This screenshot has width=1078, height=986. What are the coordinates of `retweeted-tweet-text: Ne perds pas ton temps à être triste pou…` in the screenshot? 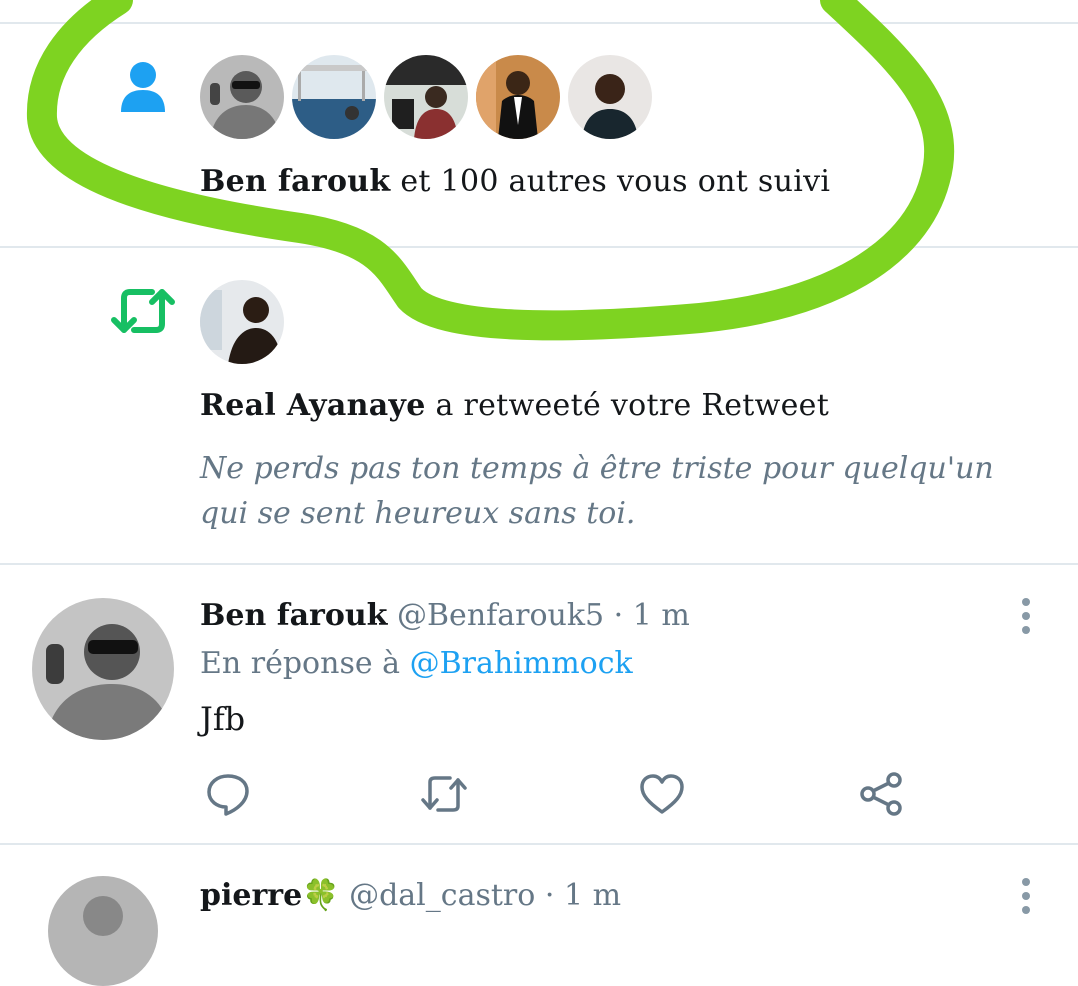 It's located at (597, 491).